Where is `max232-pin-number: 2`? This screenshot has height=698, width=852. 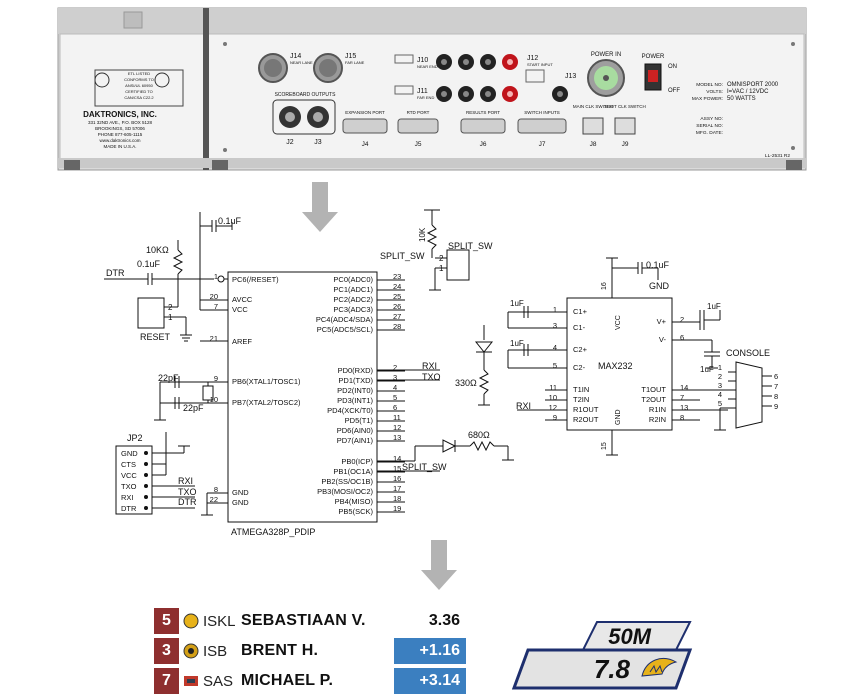
max232-pin-number: 2 is located at coordinates (682, 319).